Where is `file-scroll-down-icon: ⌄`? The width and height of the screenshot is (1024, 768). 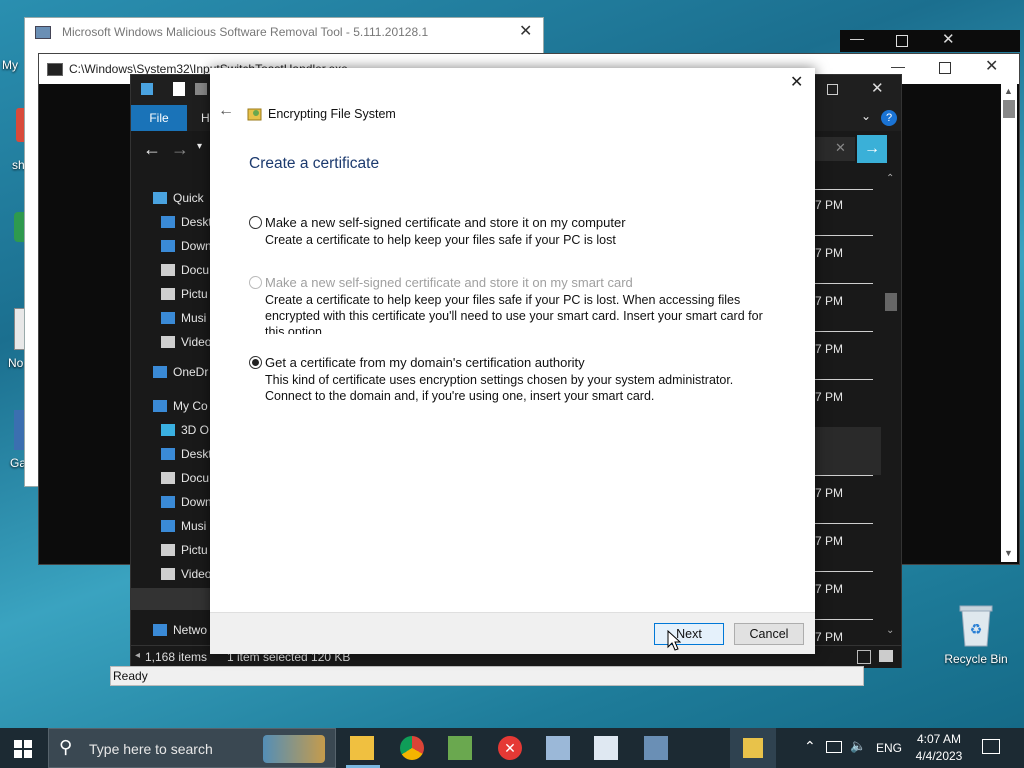
file-scroll-down-icon: ⌄ is located at coordinates (890, 630).